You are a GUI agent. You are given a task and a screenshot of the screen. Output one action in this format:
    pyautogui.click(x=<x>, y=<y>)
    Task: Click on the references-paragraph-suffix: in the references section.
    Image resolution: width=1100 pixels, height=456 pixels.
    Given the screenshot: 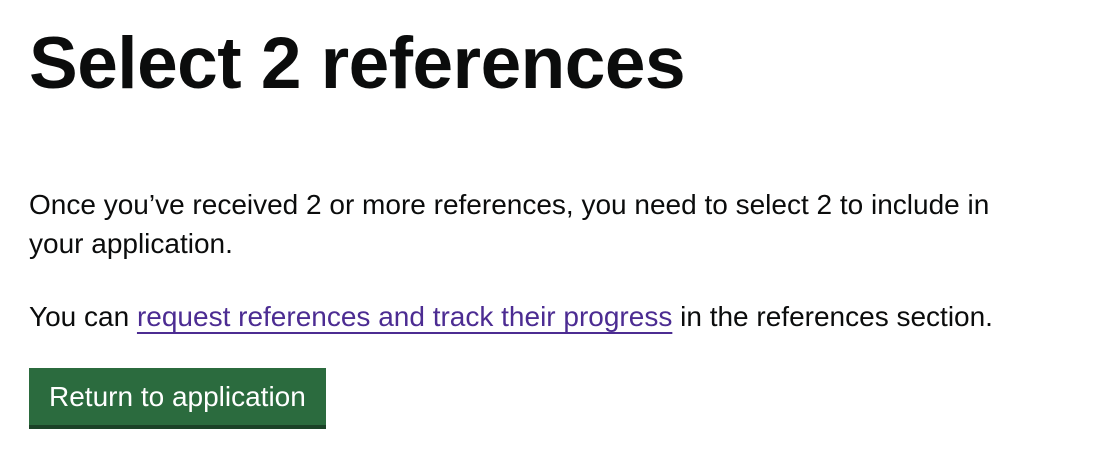 What is the action you would take?
    pyautogui.click(x=832, y=316)
    